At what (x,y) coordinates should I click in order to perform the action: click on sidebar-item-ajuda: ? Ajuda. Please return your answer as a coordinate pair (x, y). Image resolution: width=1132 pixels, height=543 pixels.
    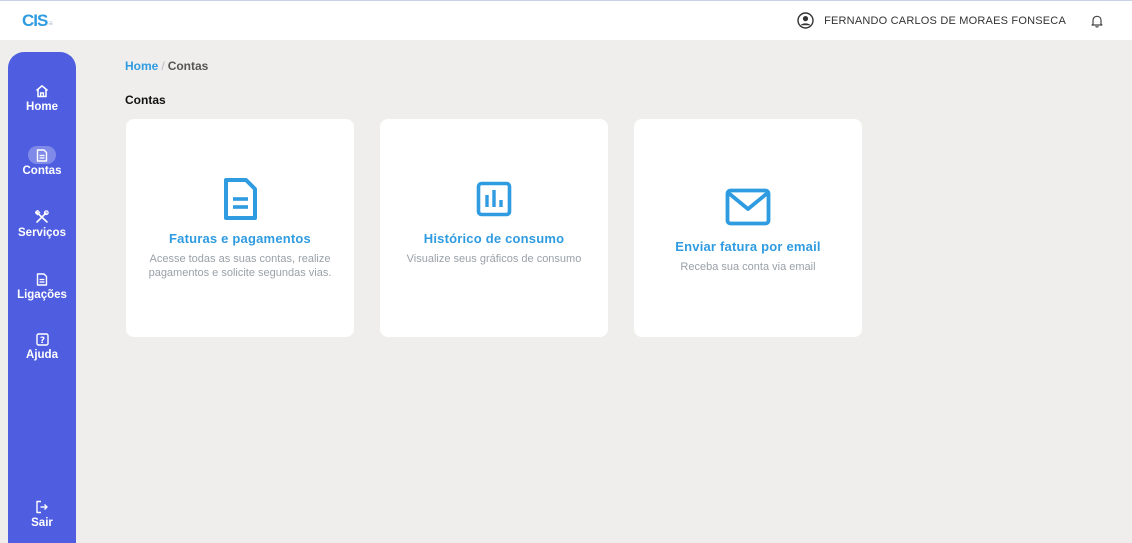
    Looking at the image, I should click on (42, 345).